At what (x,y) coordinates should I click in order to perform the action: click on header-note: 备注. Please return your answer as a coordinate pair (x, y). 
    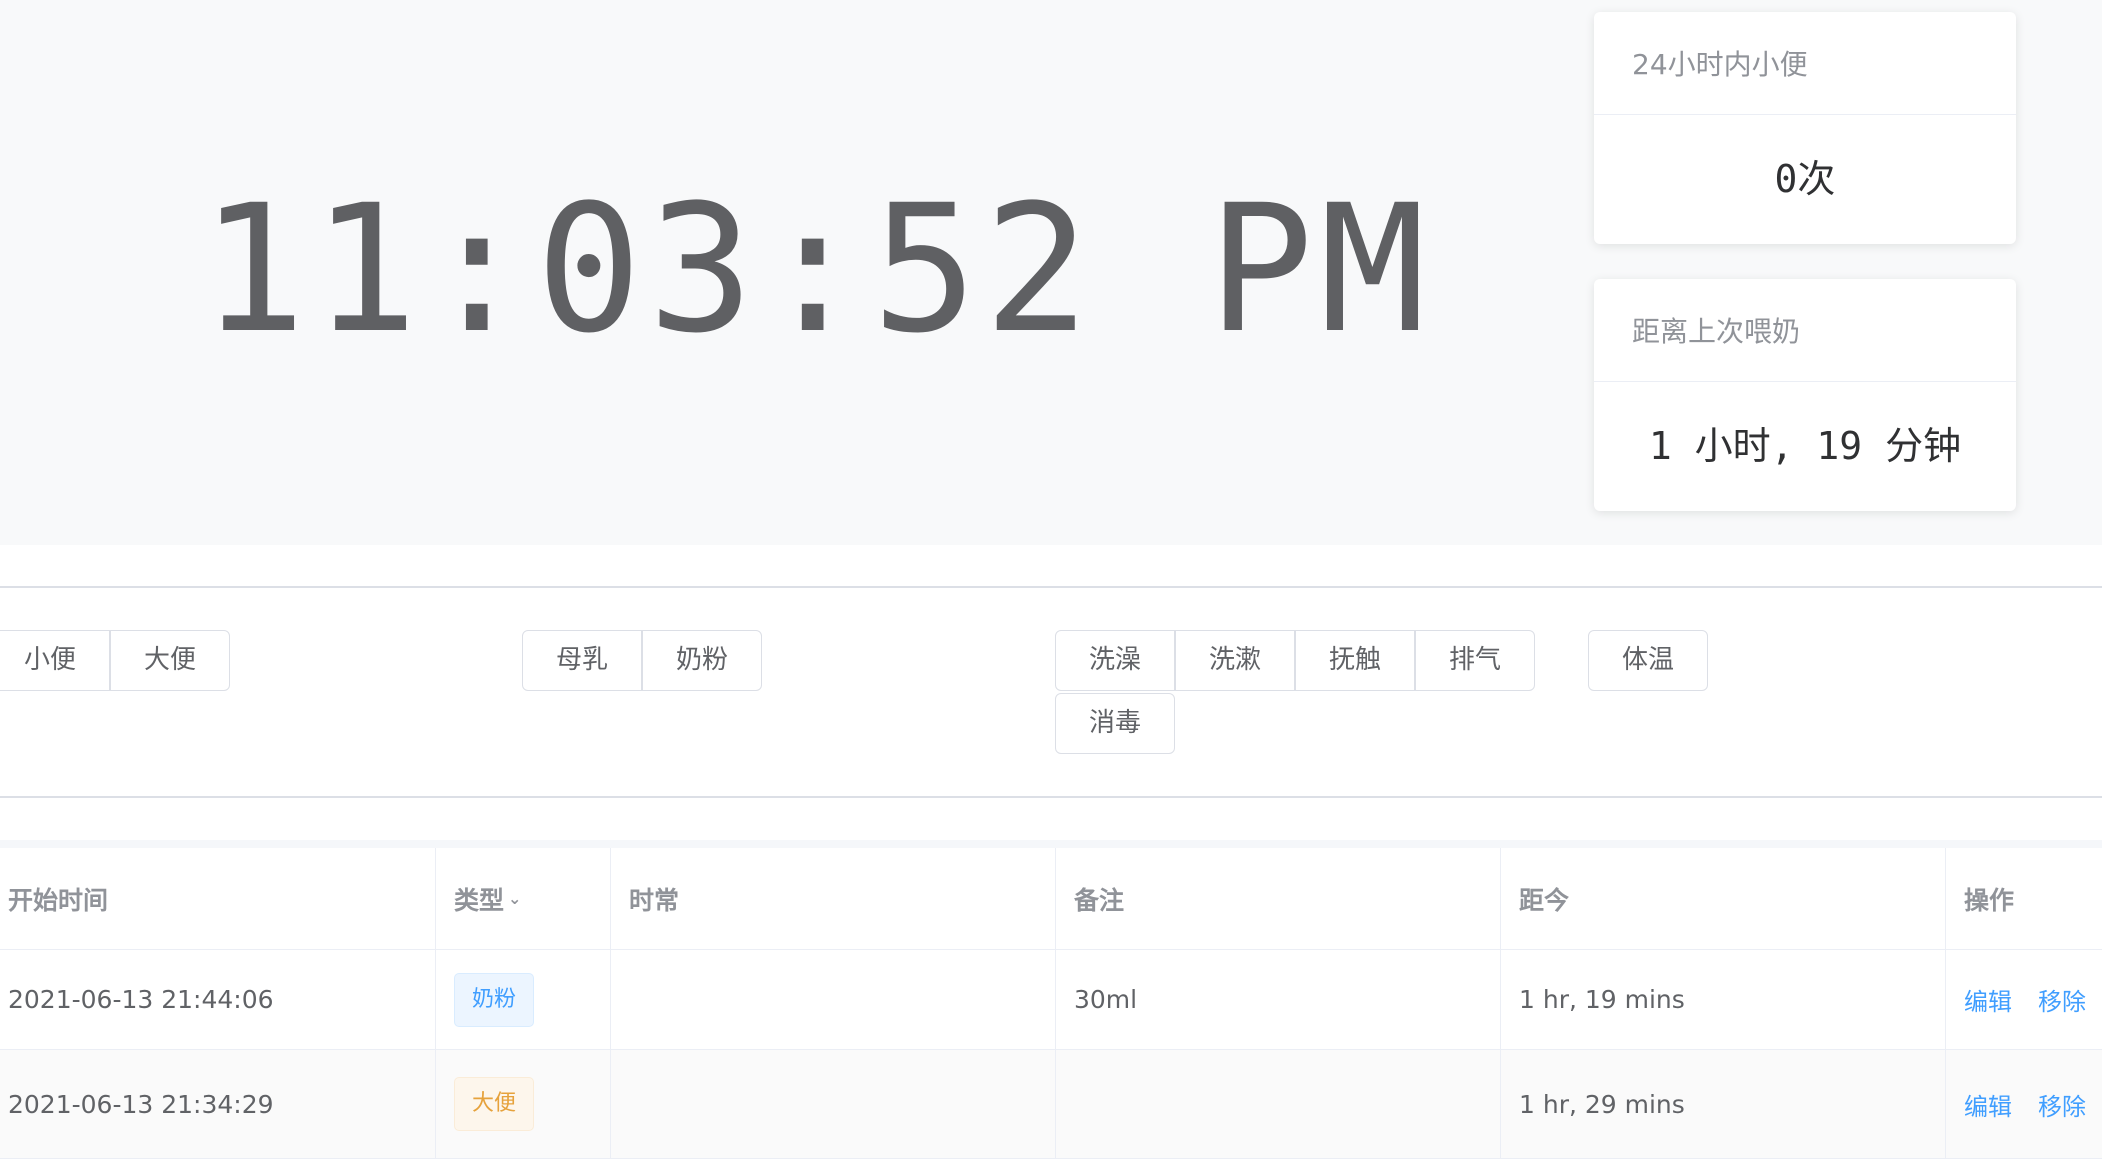
    Looking at the image, I should click on (1277, 898).